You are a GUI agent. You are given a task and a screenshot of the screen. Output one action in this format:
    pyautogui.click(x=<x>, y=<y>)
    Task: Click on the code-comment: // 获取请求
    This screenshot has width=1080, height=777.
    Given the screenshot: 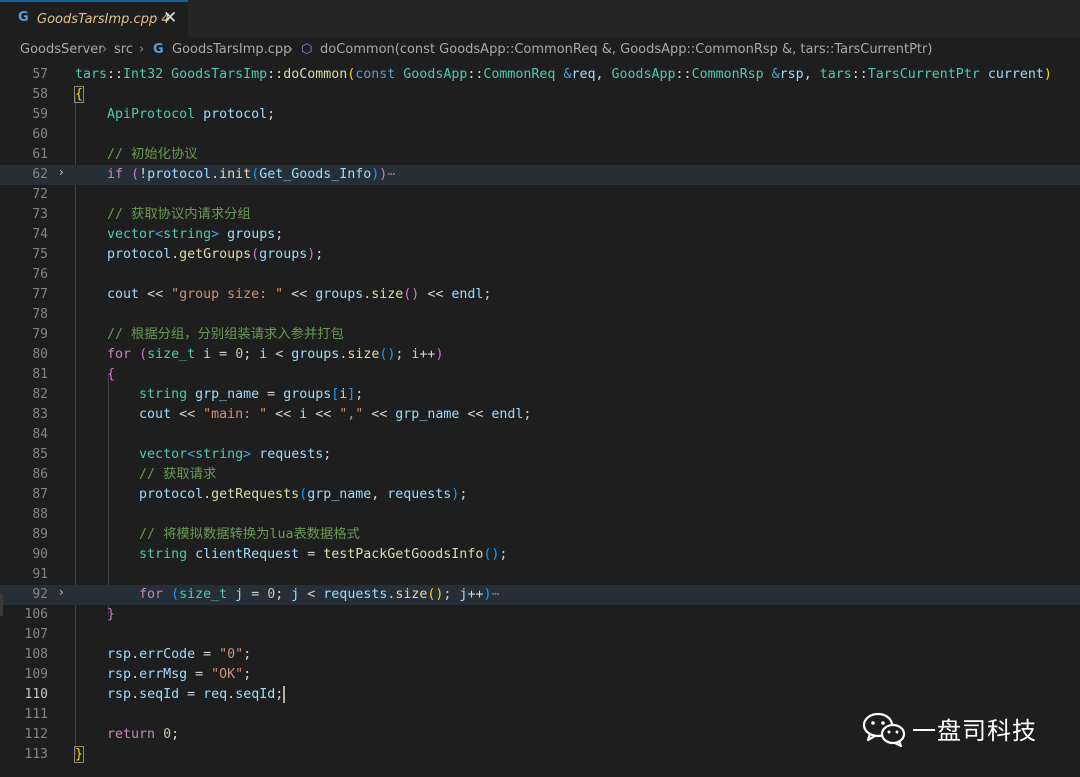 What is the action you would take?
    pyautogui.click(x=178, y=474)
    